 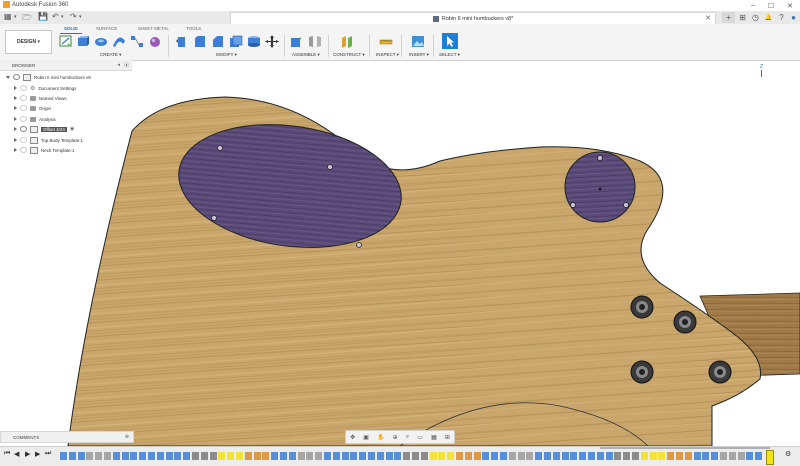 I want to click on modify-group-label: MODIFY ▾, so click(x=226, y=55).